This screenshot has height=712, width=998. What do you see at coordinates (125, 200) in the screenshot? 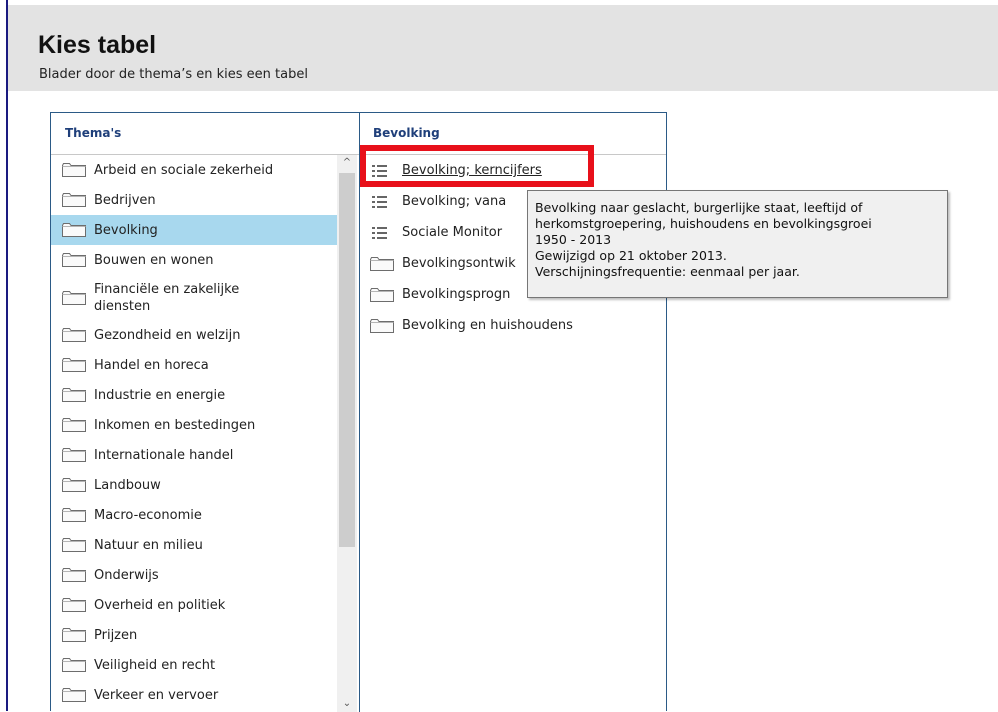
I see `theme-label: Bedrijven` at bounding box center [125, 200].